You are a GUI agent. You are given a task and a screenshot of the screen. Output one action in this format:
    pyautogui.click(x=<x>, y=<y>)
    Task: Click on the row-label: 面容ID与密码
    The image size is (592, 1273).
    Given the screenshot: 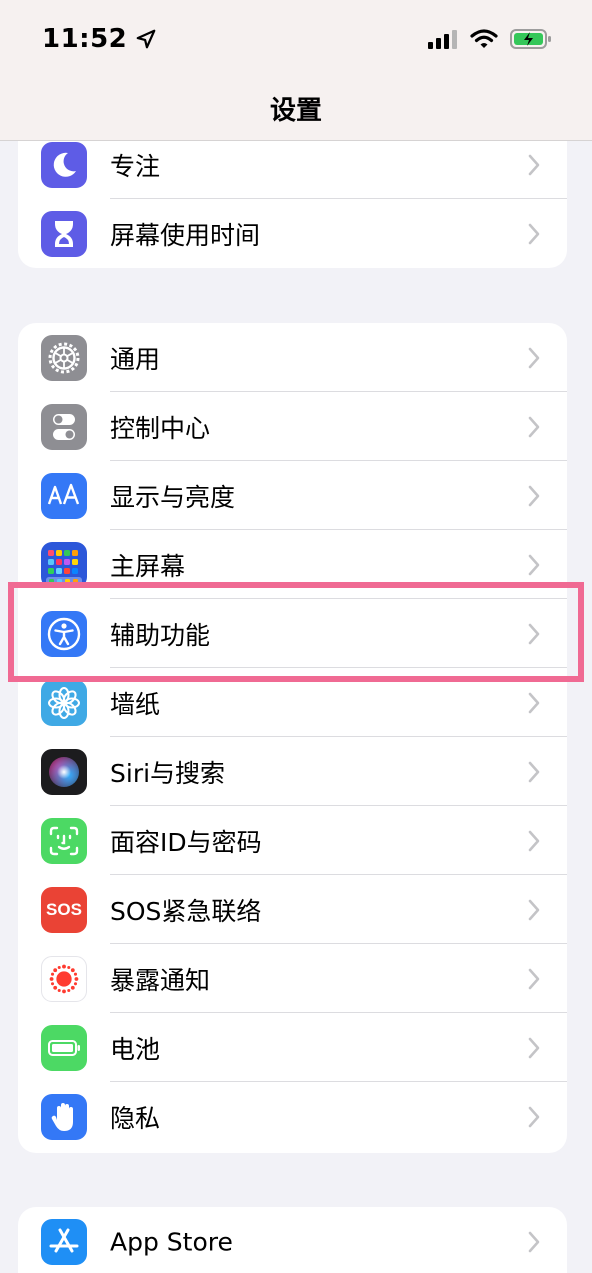 What is the action you would take?
    pyautogui.click(x=186, y=842)
    